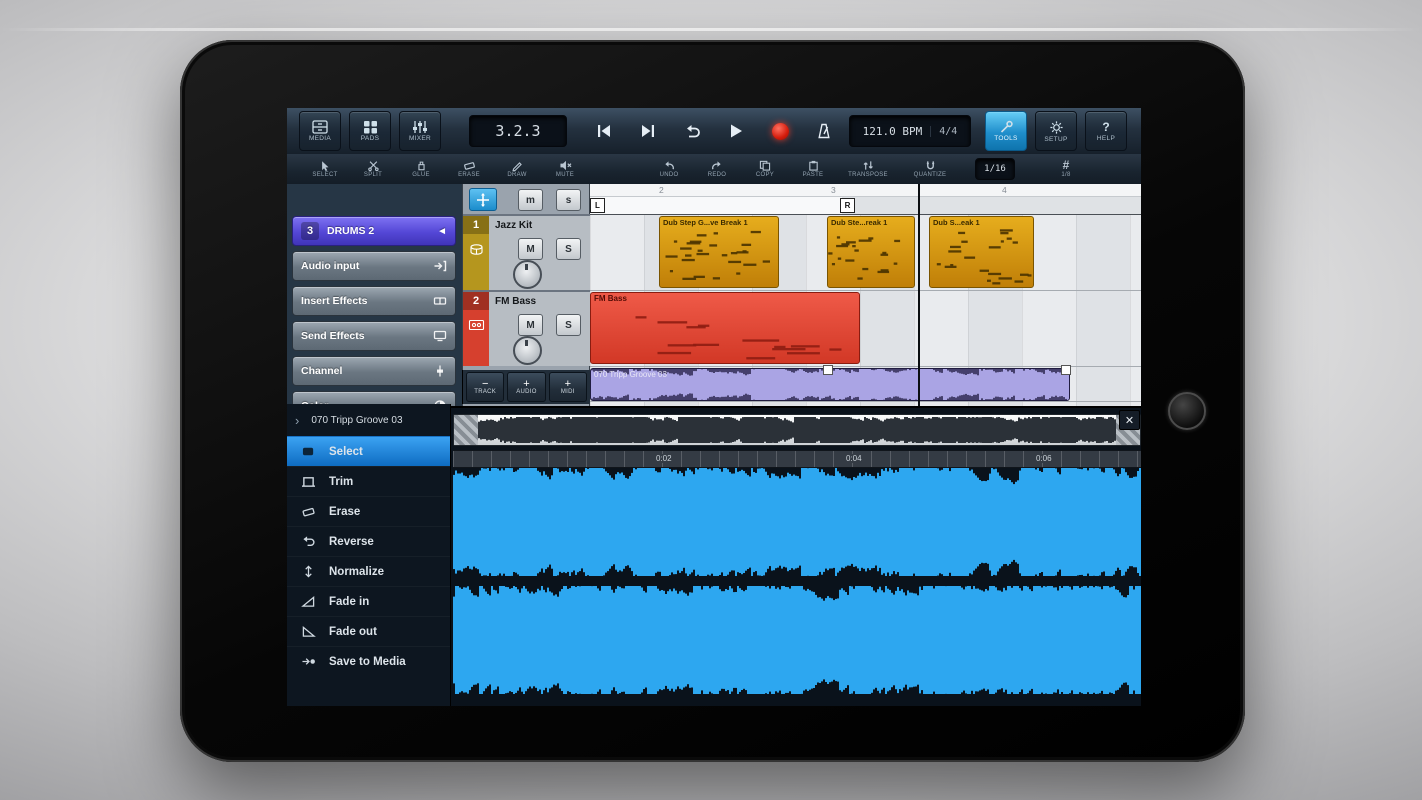  What do you see at coordinates (1106, 138) in the screenshot?
I see `help-label: HELP` at bounding box center [1106, 138].